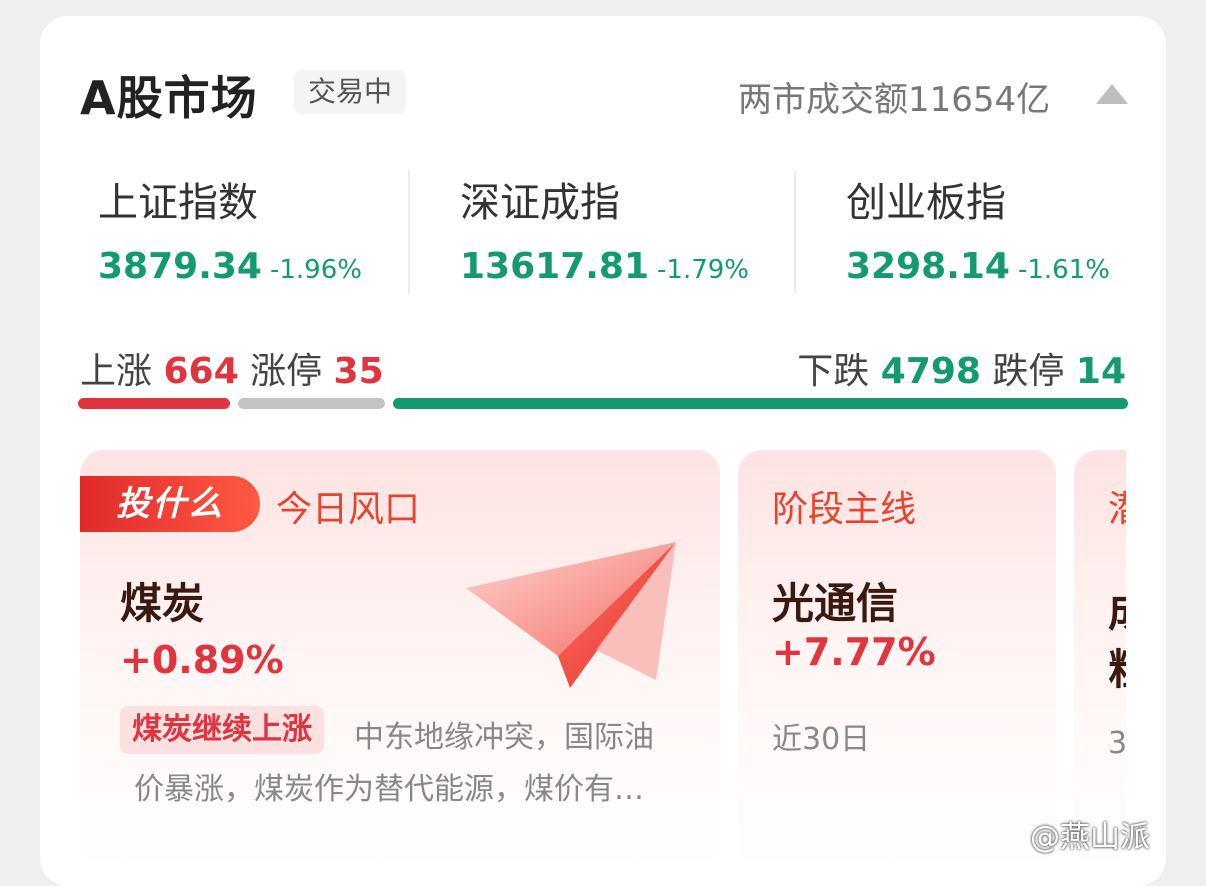 This screenshot has width=1206, height=886. Describe the element at coordinates (604, 228) in the screenshot. I see `index-shenzhen: 深证成指 13617.81 -1.79%` at that location.